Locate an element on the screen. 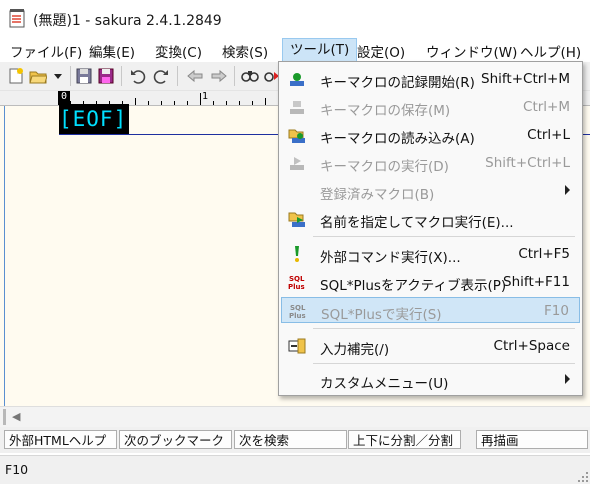  jump-forward-icon is located at coordinates (219, 76).